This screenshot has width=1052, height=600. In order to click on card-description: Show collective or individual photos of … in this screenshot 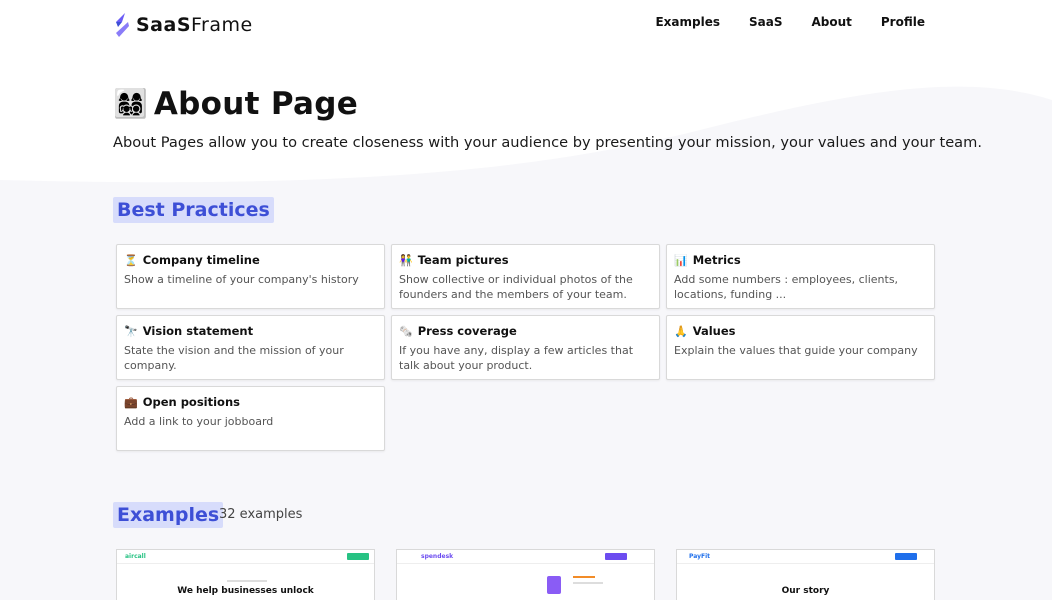, I will do `click(516, 287)`.